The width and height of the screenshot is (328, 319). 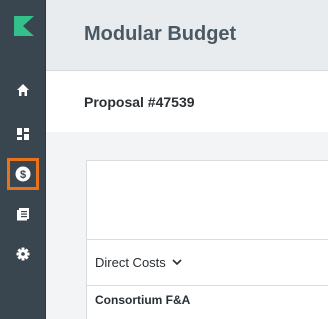 I want to click on sidebar-item-settings, so click(x=23, y=254).